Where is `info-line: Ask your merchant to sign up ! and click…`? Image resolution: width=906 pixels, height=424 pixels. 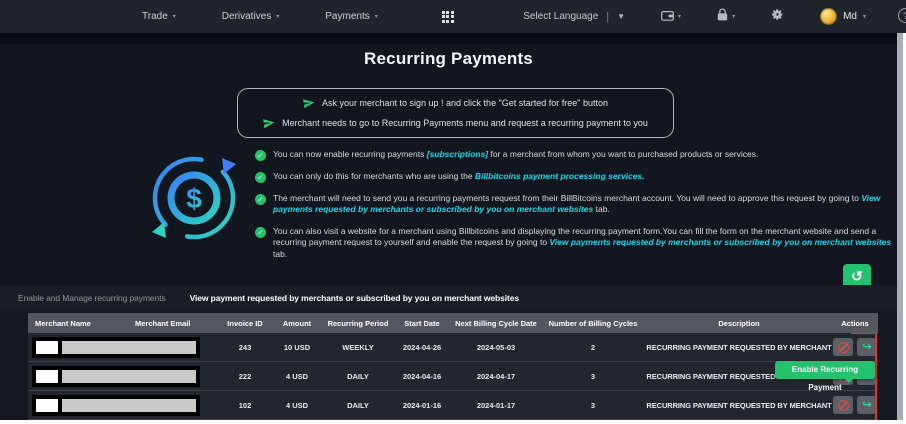 info-line: Ask your merchant to sign up ! and click… is located at coordinates (455, 103).